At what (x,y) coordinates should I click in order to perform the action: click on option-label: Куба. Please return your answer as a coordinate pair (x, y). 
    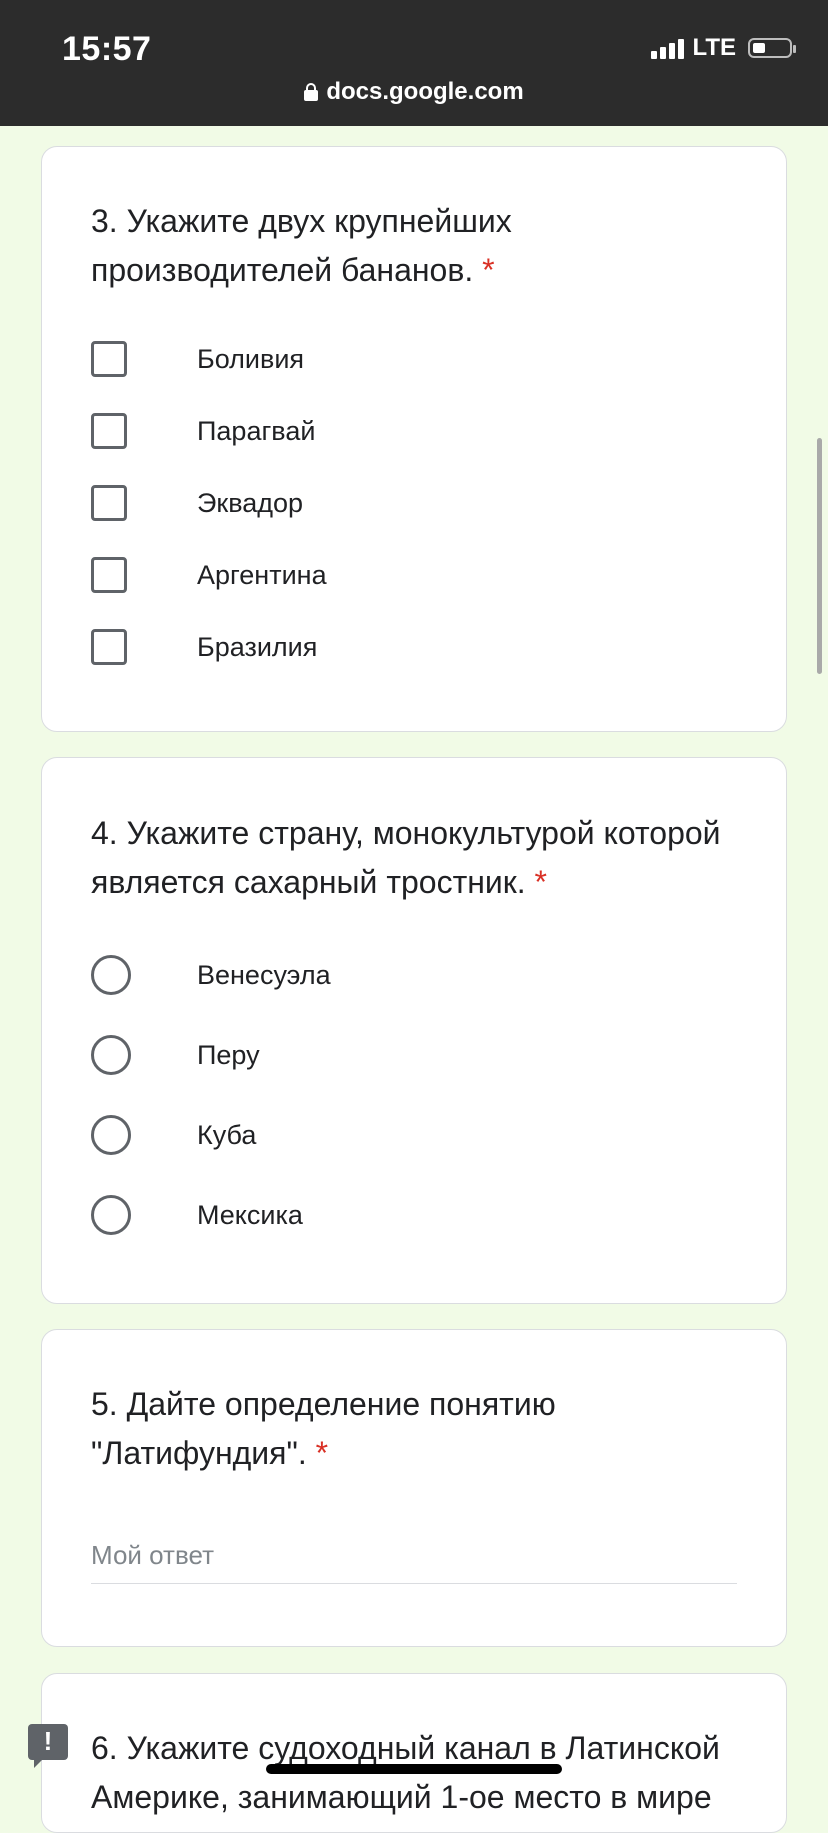
    Looking at the image, I should click on (227, 1134).